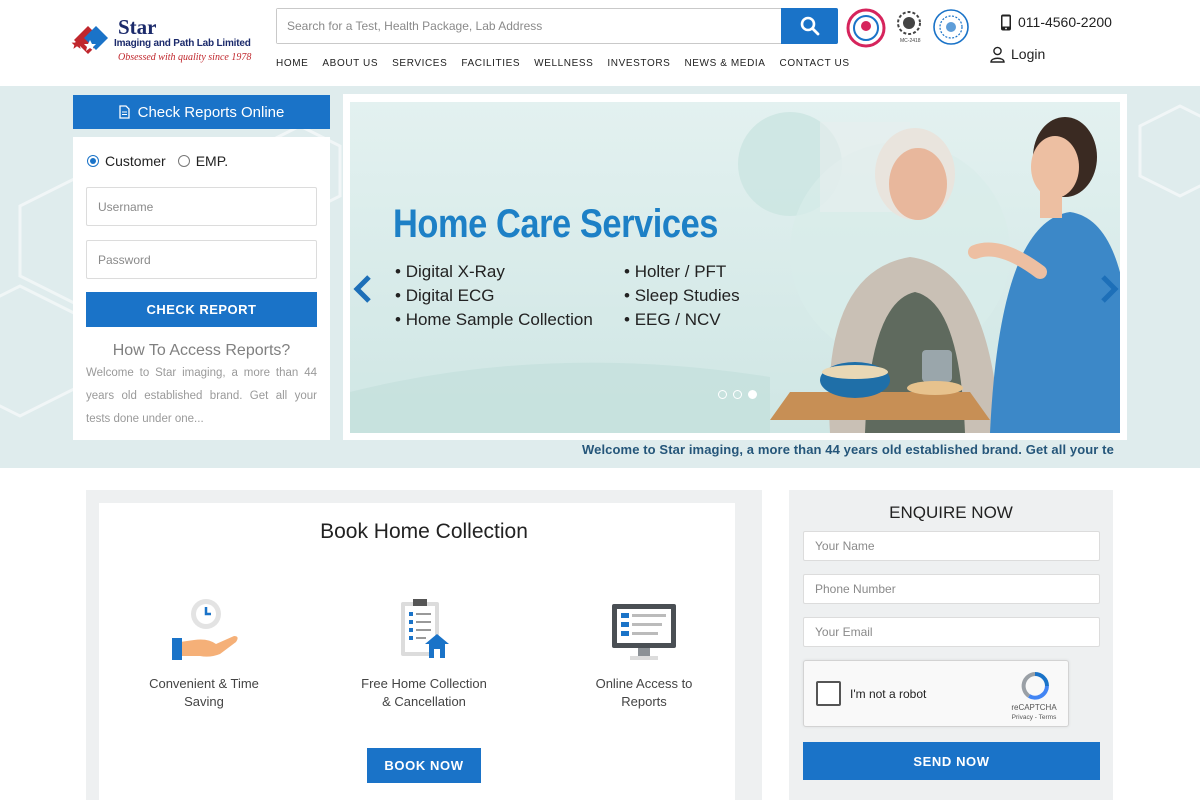  What do you see at coordinates (350, 65) in the screenshot?
I see `nav-item-about: ABOUT US` at bounding box center [350, 65].